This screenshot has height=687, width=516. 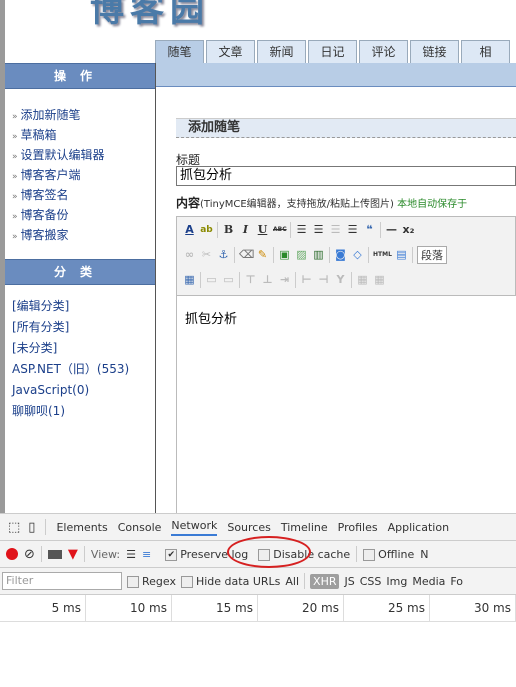 I want to click on highlight-icon: ab, so click(x=206, y=230).